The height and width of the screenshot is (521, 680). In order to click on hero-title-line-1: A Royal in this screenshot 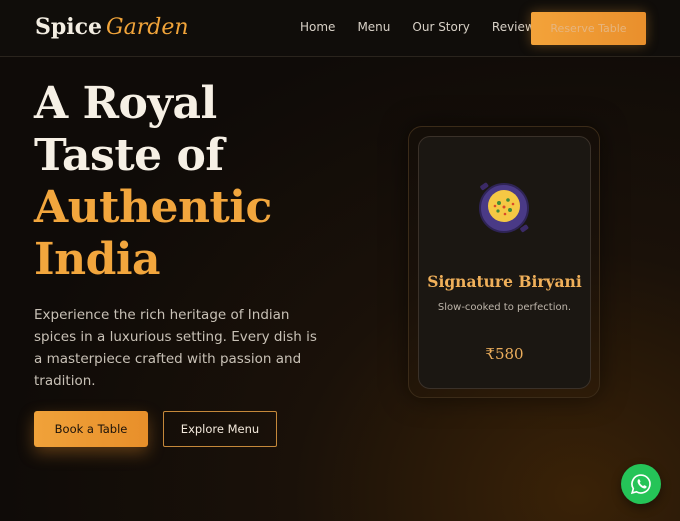, I will do `click(125, 103)`.